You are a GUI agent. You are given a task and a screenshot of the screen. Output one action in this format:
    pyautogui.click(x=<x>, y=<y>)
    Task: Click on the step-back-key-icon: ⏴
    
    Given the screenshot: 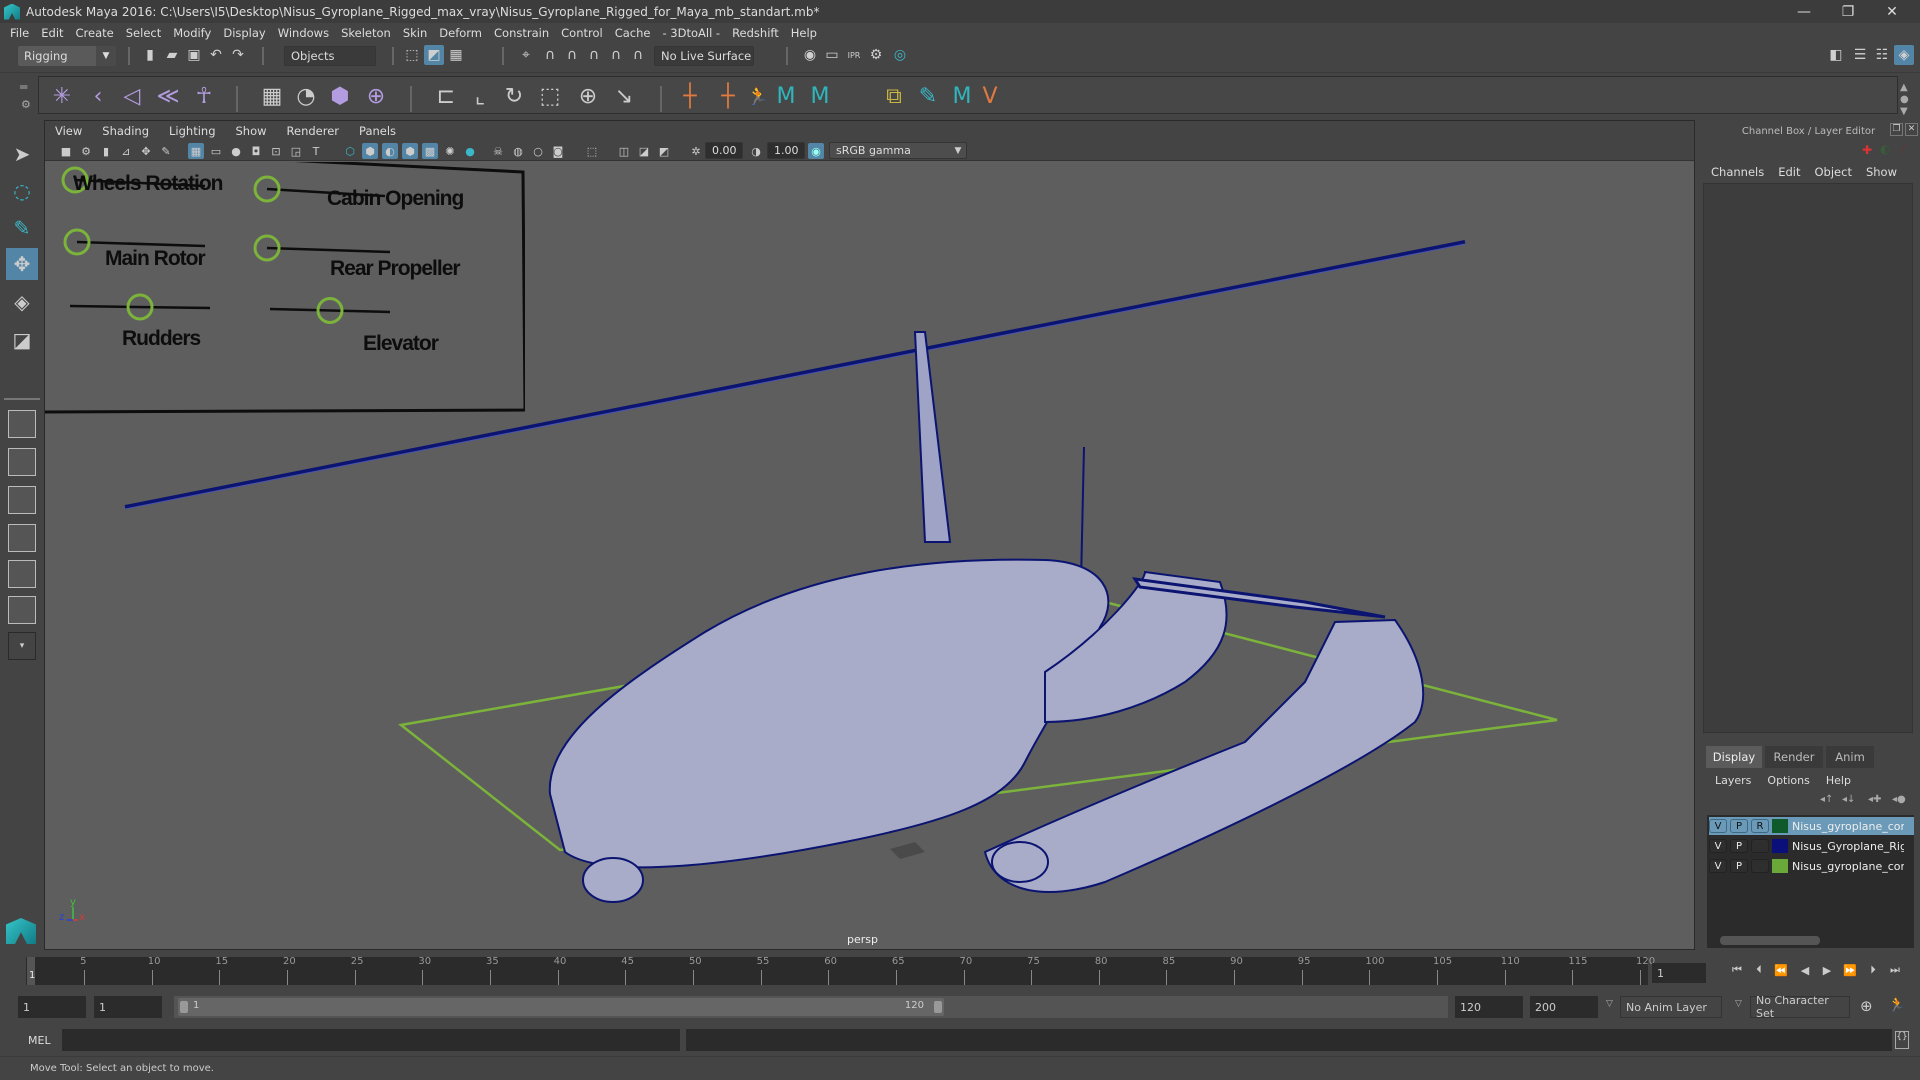 What is the action you would take?
    pyautogui.click(x=1759, y=970)
    